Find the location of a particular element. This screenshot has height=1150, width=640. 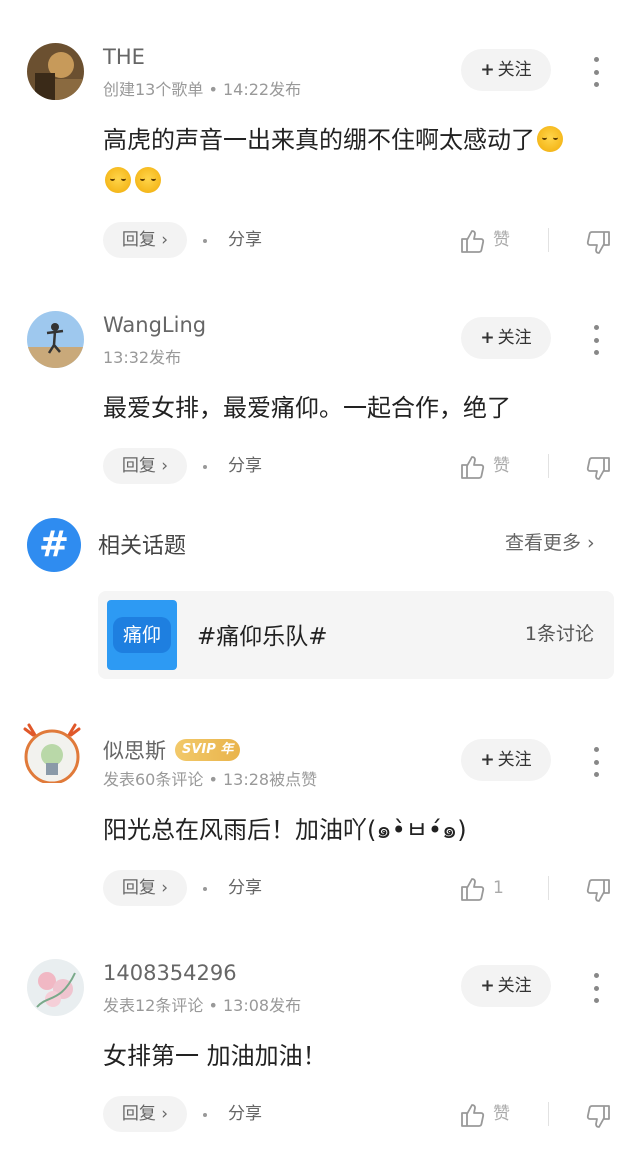

comment-meta: 创建13个歌单 • 14:22发布 is located at coordinates (202, 89).